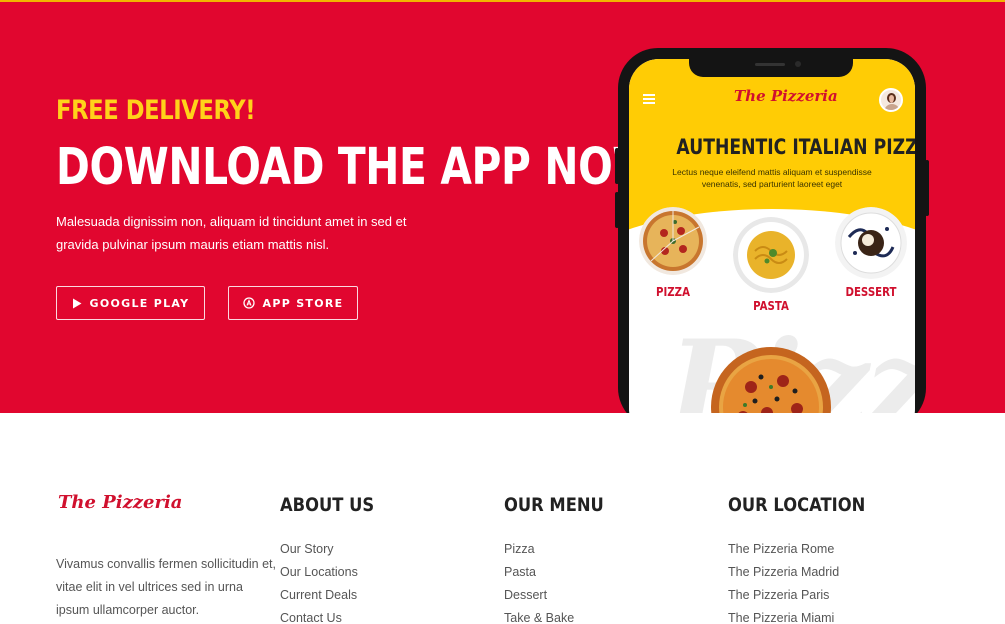 The image size is (1005, 624). What do you see at coordinates (502, 1) in the screenshot?
I see `top-accent-line` at bounding box center [502, 1].